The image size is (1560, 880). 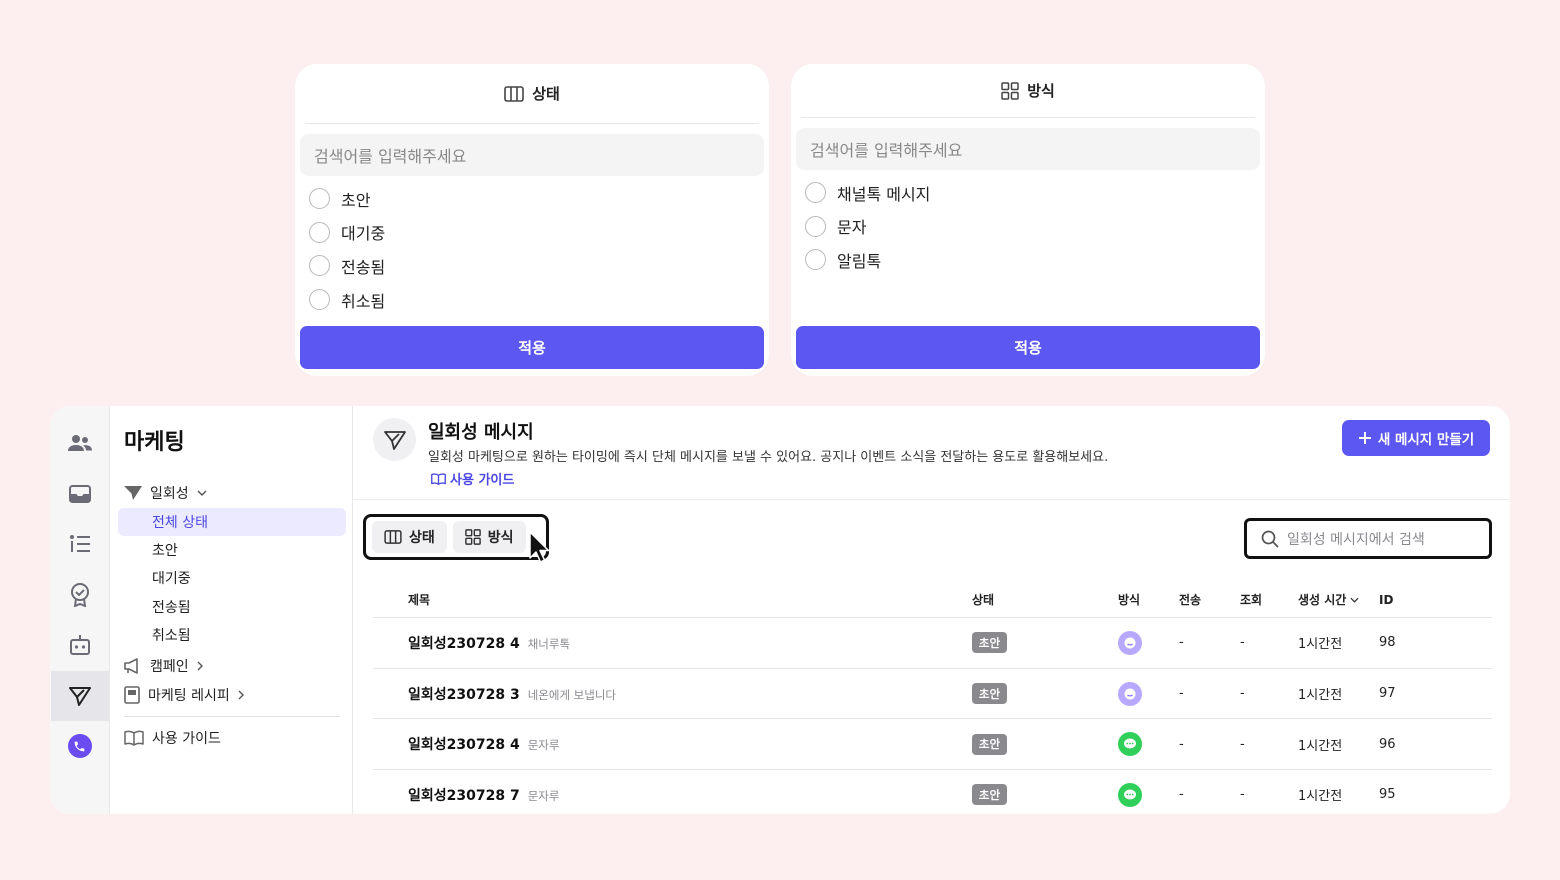 I want to click on nav-divider, so click(x=232, y=716).